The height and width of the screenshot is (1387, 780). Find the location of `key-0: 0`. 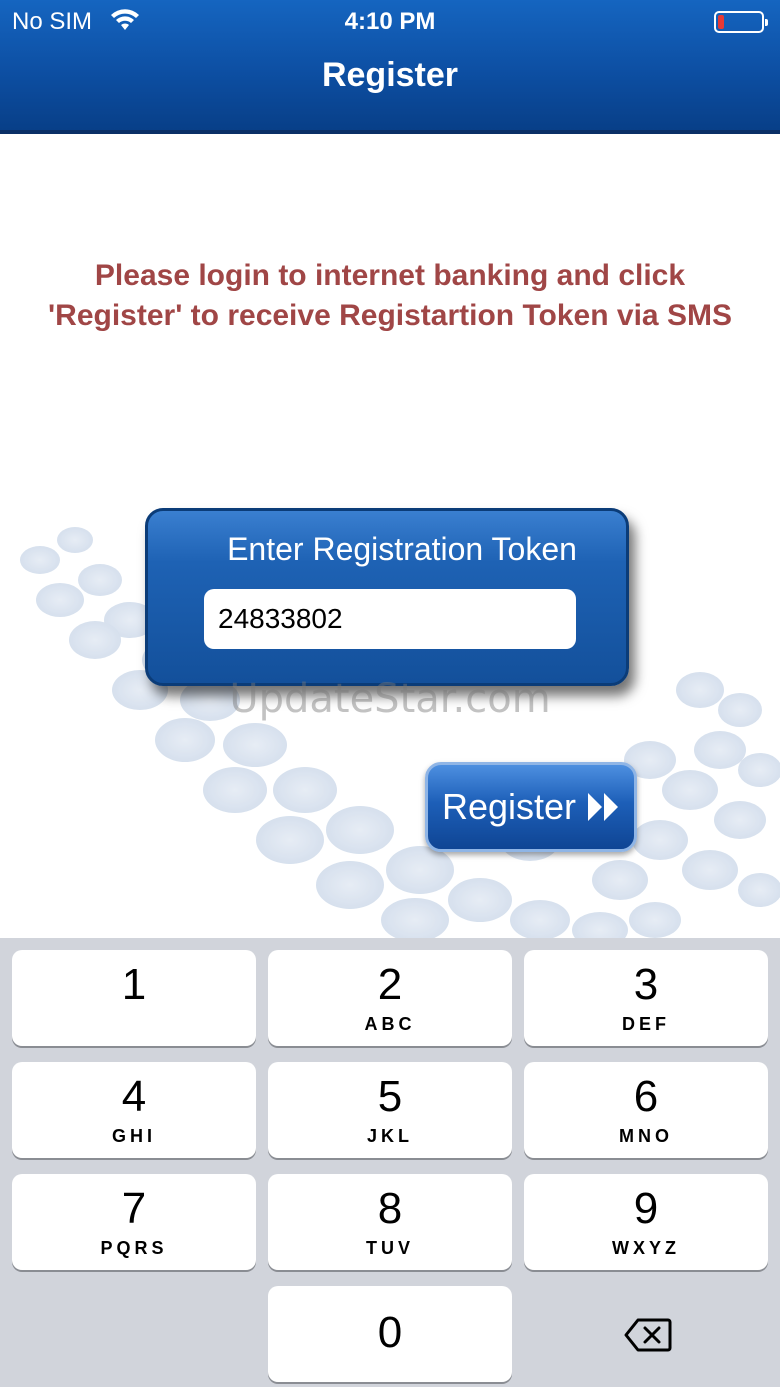

key-0: 0 is located at coordinates (390, 1334).